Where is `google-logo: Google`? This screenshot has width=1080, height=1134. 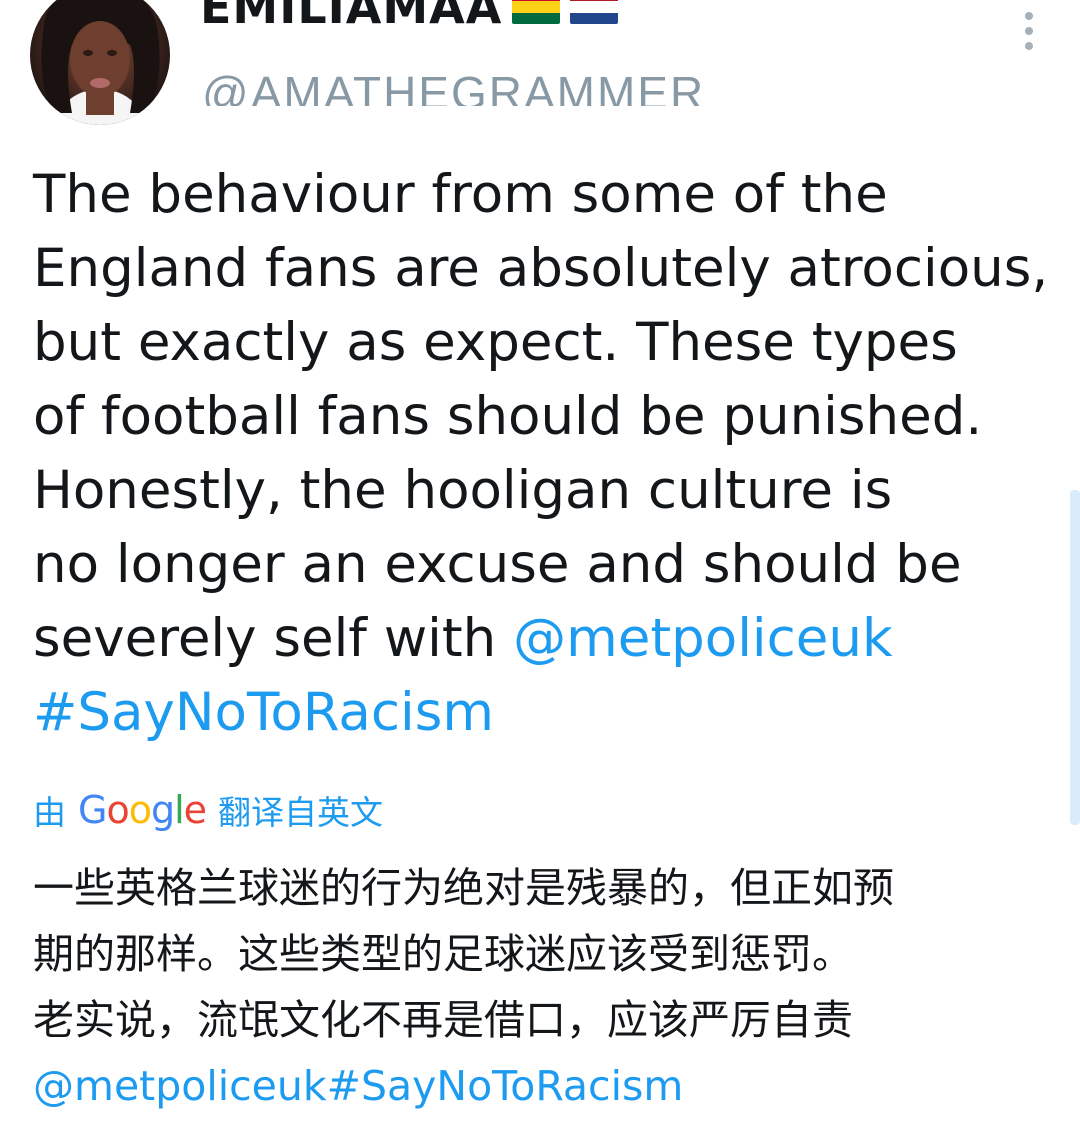
google-logo: Google is located at coordinates (142, 810).